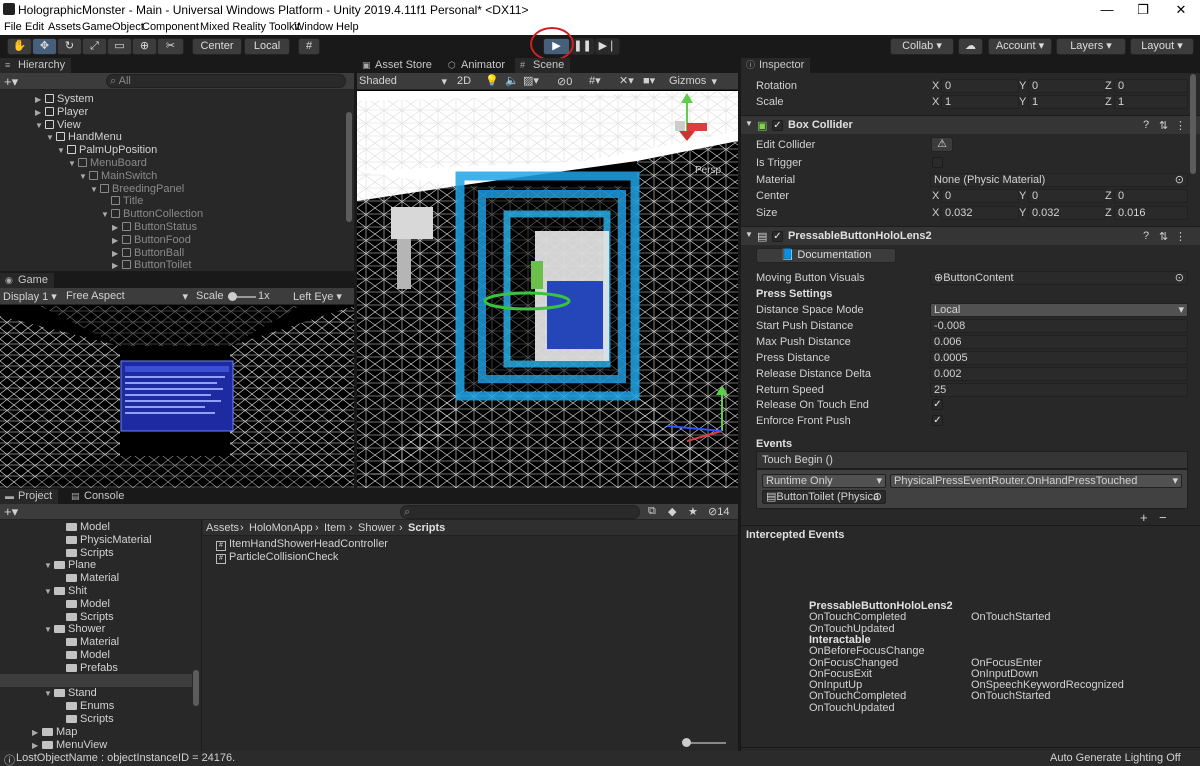  Describe the element at coordinates (1143, 10) in the screenshot. I see `maximize-button: ❐` at that location.